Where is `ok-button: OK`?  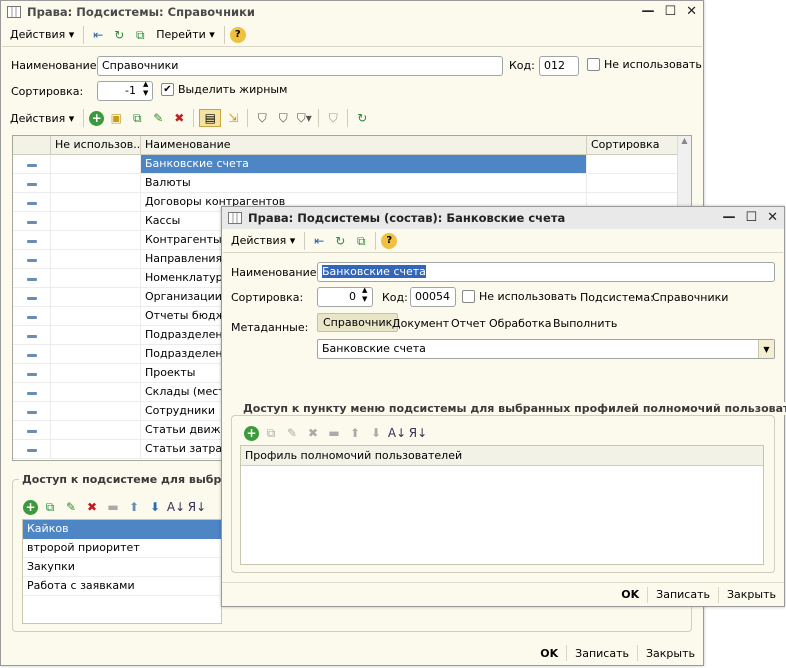
ok-button: OK is located at coordinates (549, 653).